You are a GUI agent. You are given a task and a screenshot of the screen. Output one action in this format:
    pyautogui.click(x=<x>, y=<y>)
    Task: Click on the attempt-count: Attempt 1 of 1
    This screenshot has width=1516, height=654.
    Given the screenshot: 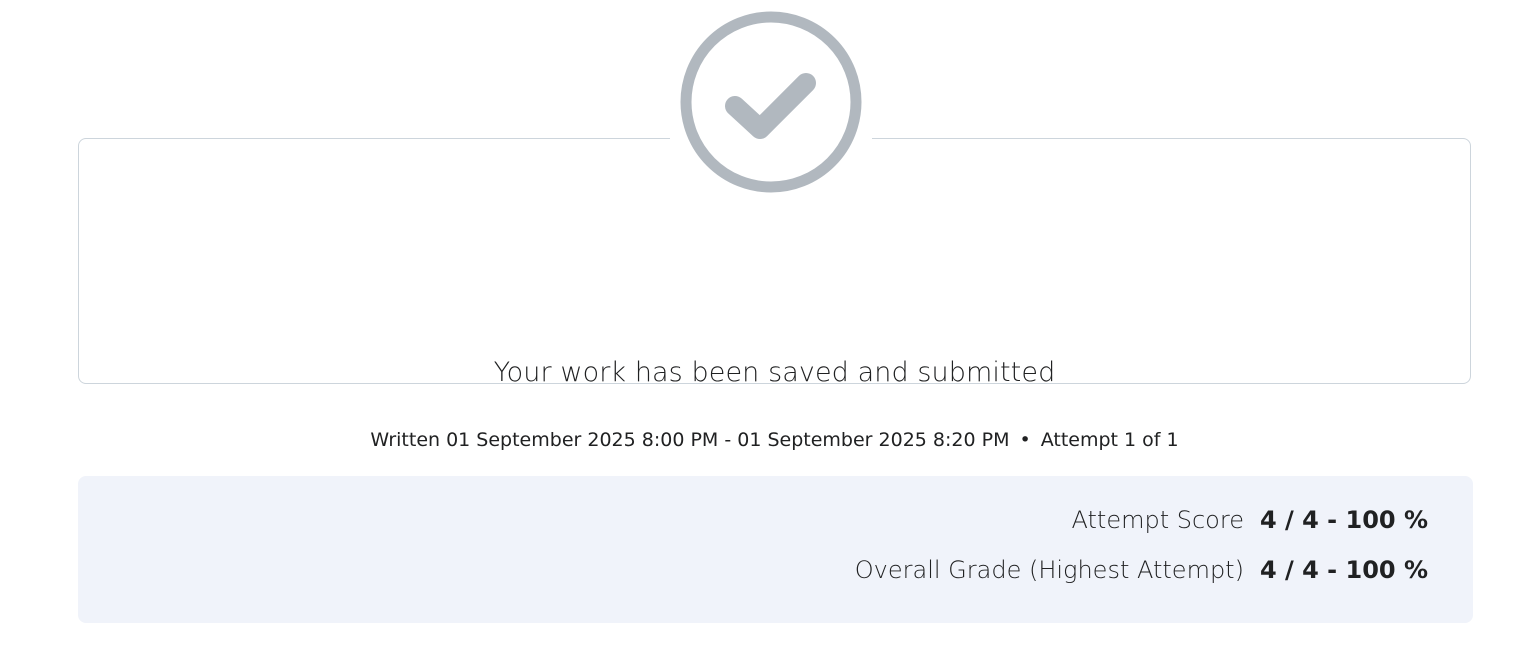 What is the action you would take?
    pyautogui.click(x=1109, y=440)
    